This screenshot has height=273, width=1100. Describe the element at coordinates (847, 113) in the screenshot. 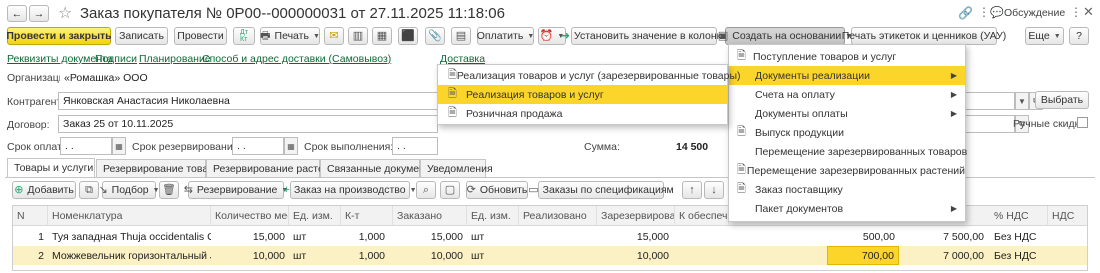

I see `menu-item-payment-docs: Документы оплаты ▶` at that location.